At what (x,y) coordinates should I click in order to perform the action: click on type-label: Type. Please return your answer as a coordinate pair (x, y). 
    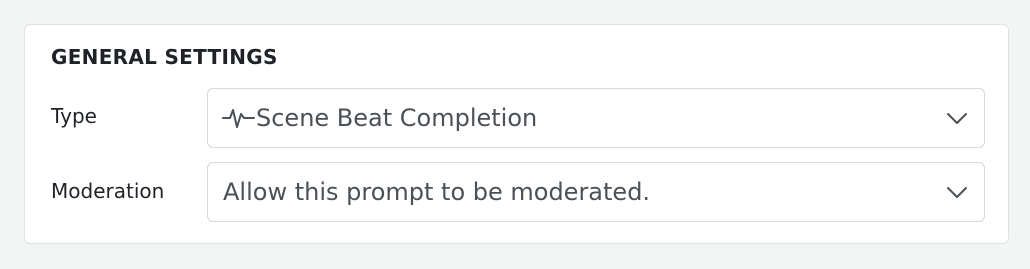
    Looking at the image, I should click on (74, 116).